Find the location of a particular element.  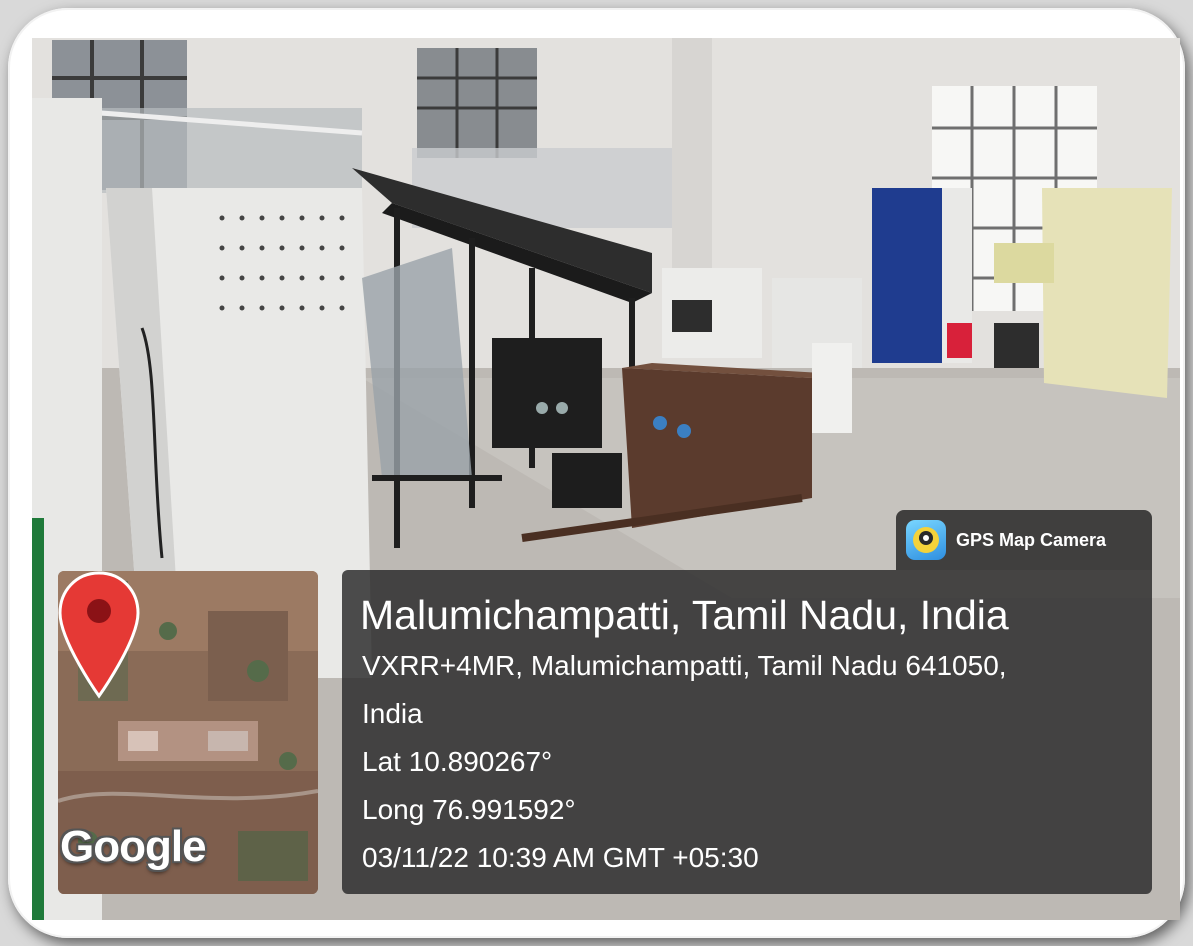

latitude-text: Lat 10.890267° is located at coordinates (457, 761).